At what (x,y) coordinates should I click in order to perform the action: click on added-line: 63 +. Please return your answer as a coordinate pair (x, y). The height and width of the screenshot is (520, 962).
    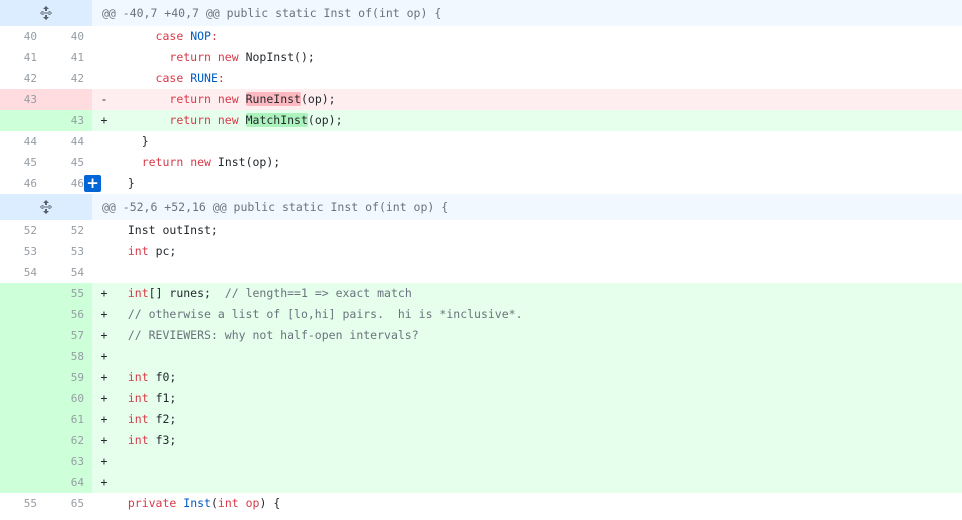
    Looking at the image, I should click on (481, 461).